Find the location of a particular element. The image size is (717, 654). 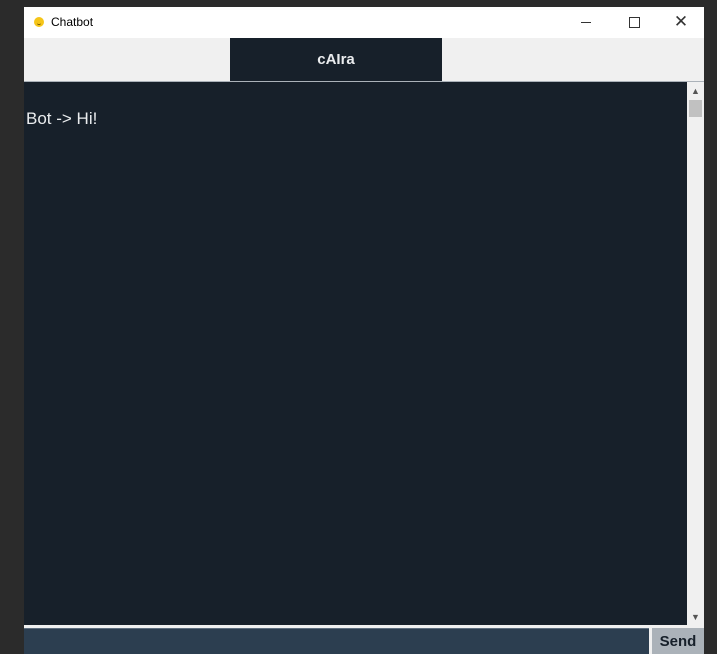

scroll-down-button: ▼ is located at coordinates (695, 616).